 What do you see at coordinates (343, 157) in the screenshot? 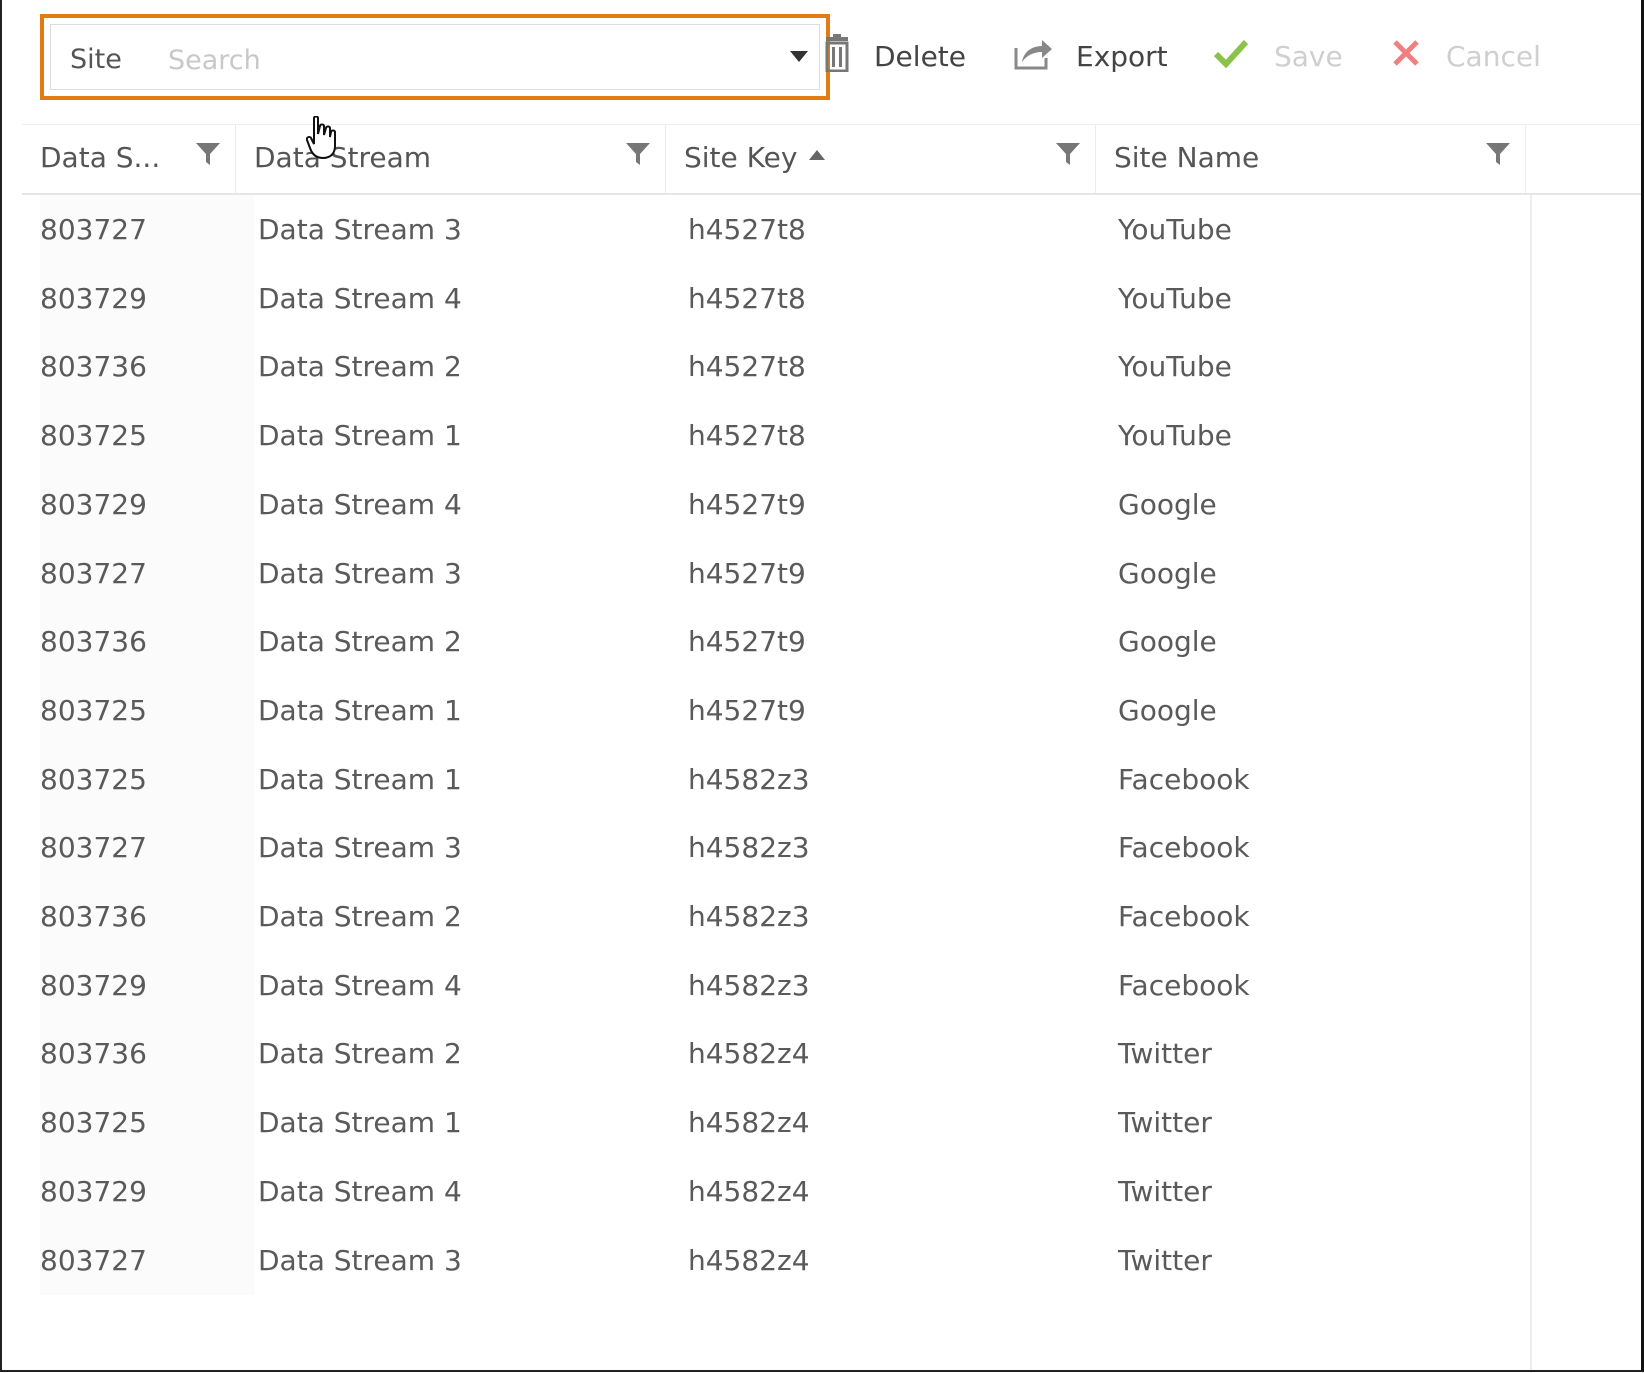
I see `column-header-label: Data Stream` at bounding box center [343, 157].